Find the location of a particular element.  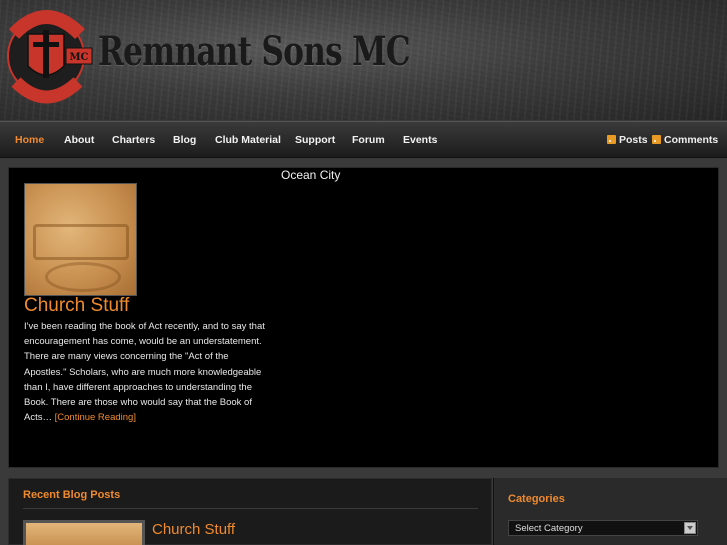

feed-posts-link: Posts is located at coordinates (627, 140).